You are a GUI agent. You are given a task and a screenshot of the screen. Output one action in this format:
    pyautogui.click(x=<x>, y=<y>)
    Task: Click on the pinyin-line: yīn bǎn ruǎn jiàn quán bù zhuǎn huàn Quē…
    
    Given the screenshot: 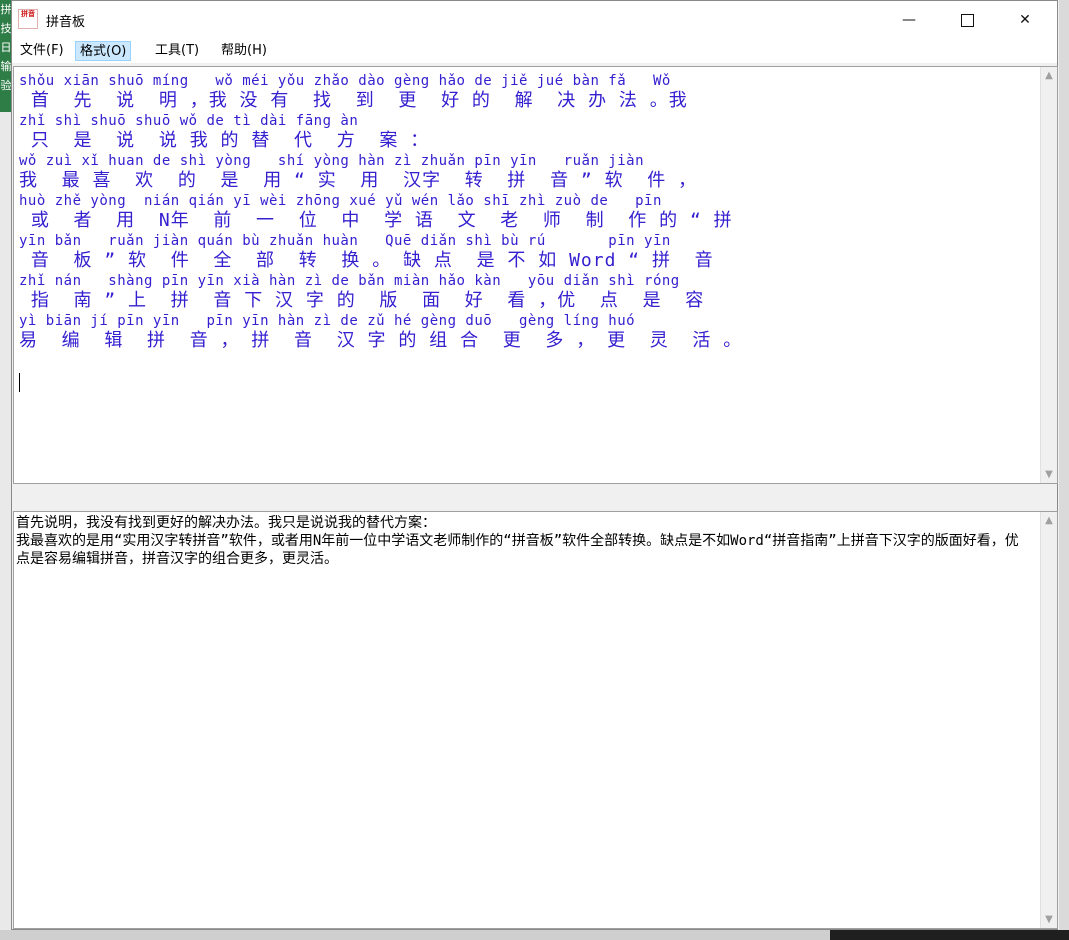 What is the action you would take?
    pyautogui.click(x=345, y=241)
    